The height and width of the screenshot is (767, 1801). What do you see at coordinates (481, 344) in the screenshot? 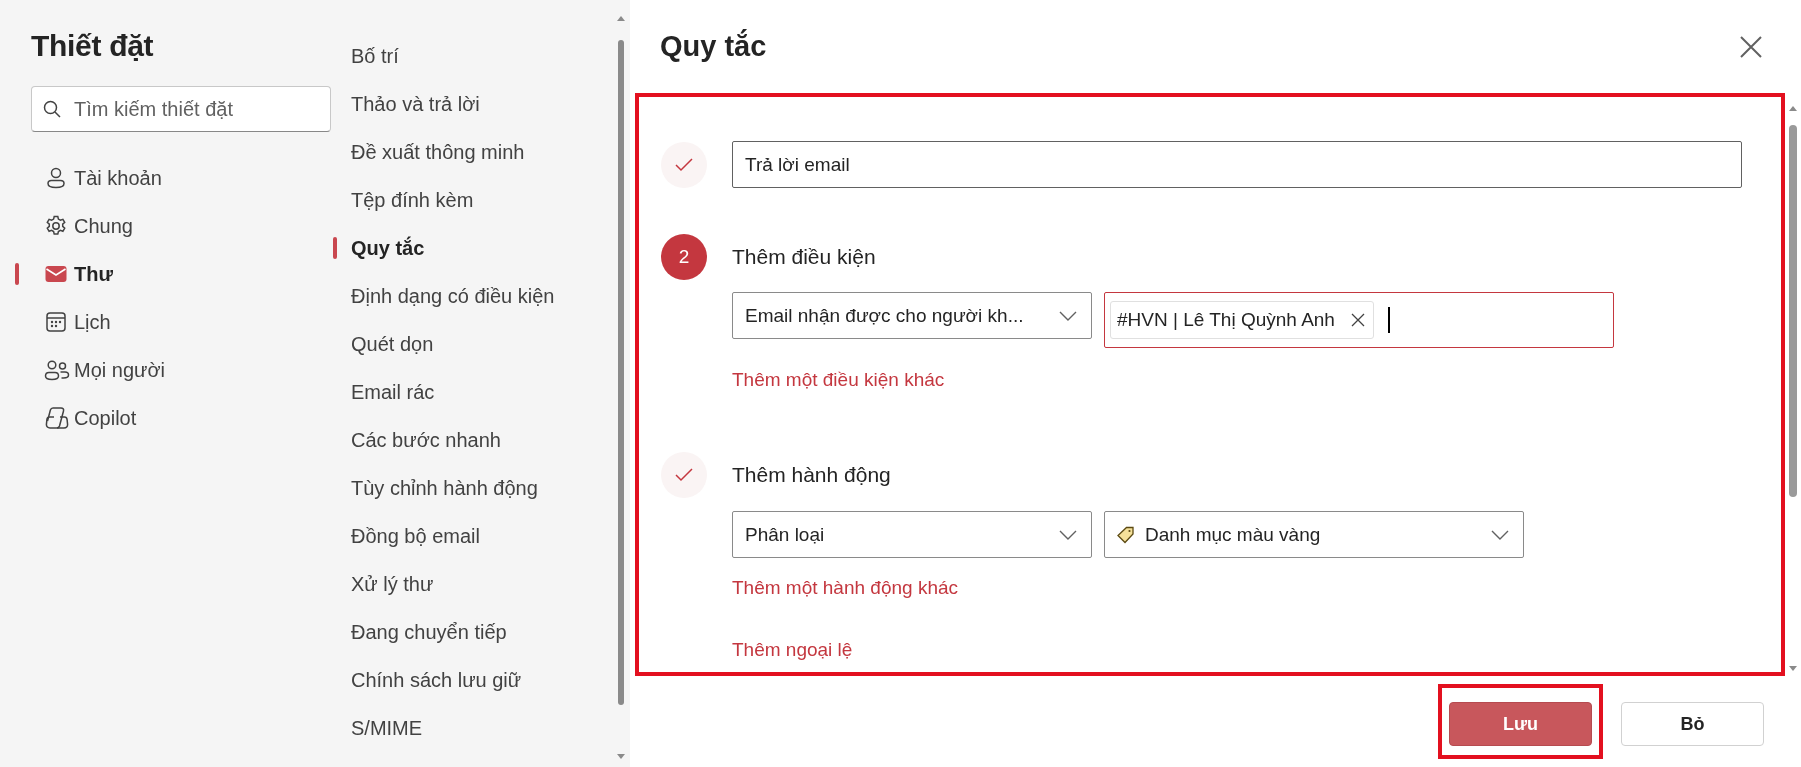
I see `settings-subcategory: Quét dọn` at bounding box center [481, 344].